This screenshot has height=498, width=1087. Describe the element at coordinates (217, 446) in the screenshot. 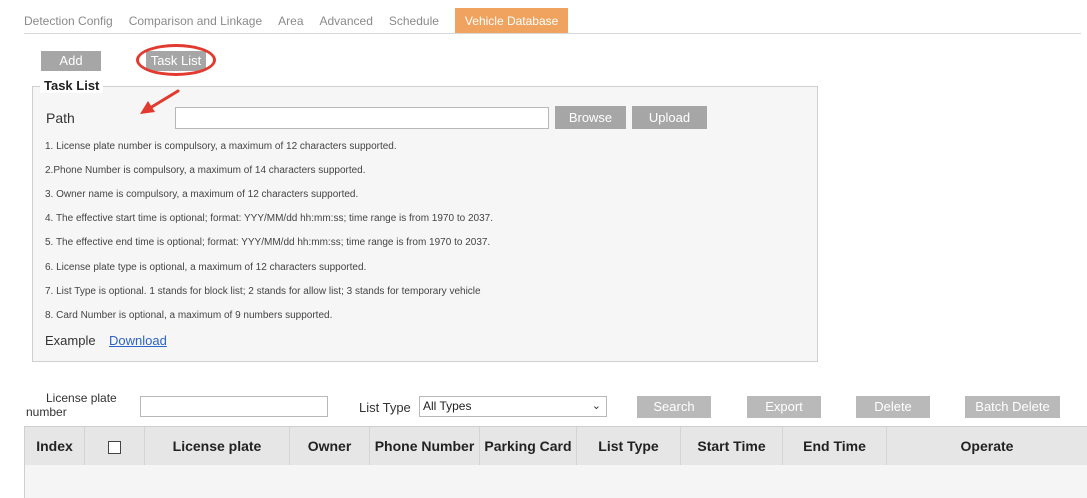

I see `column-license-plate: License plate` at that location.